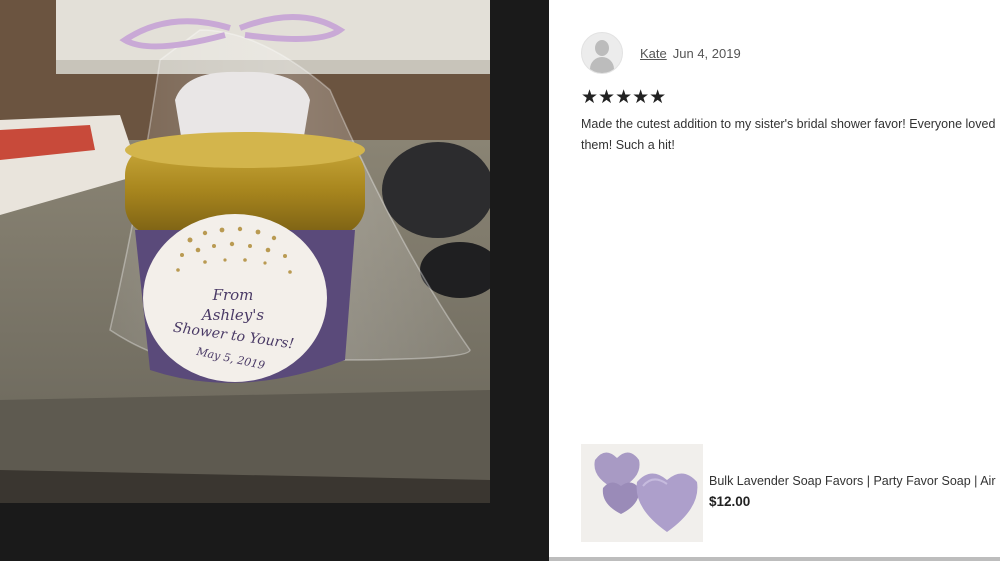  I want to click on reviewer-name-link: Kate, so click(653, 53).